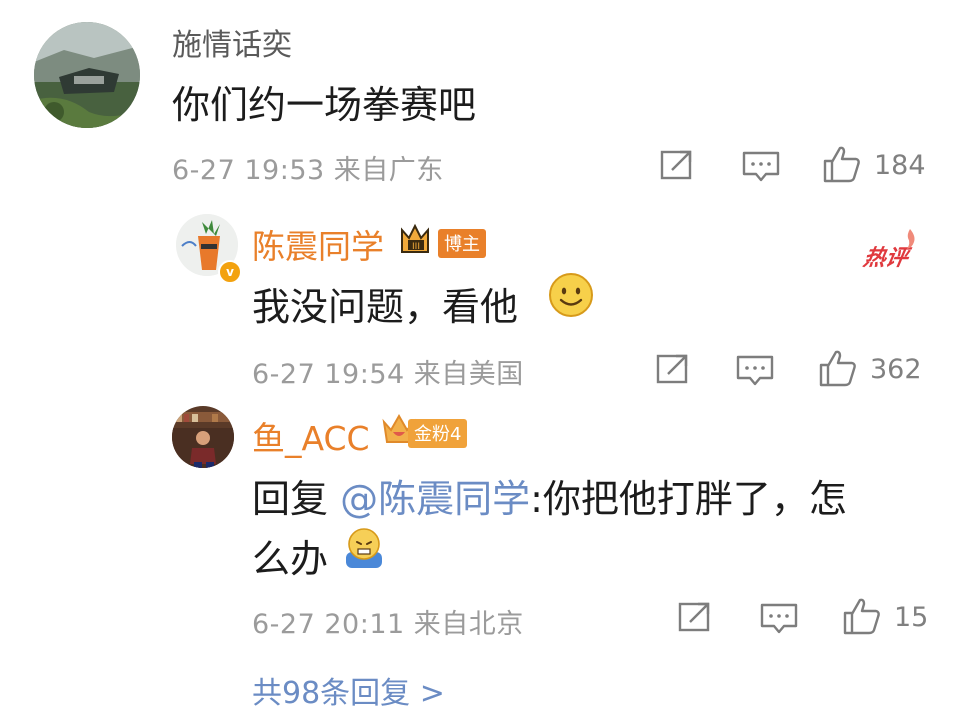 The image size is (960, 720). I want to click on comment-text-line2: 么办, so click(290, 559).